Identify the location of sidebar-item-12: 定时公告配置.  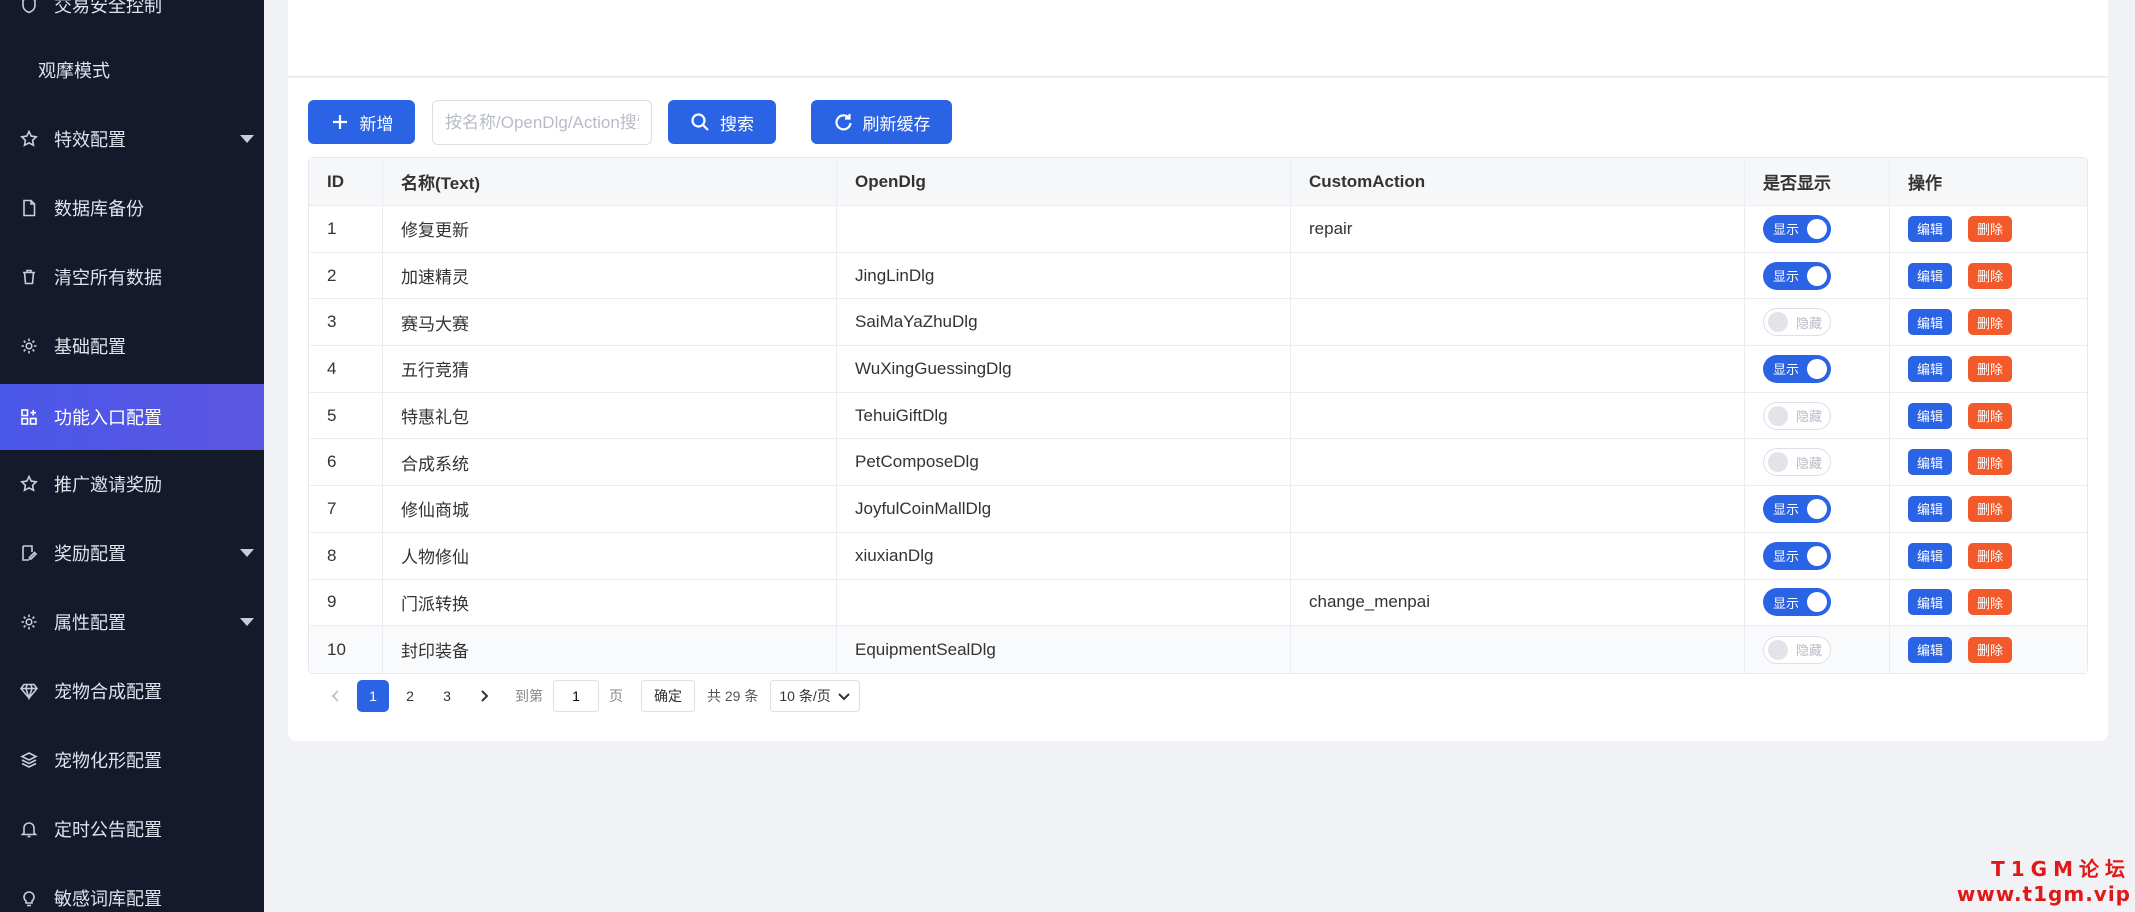
(132, 829).